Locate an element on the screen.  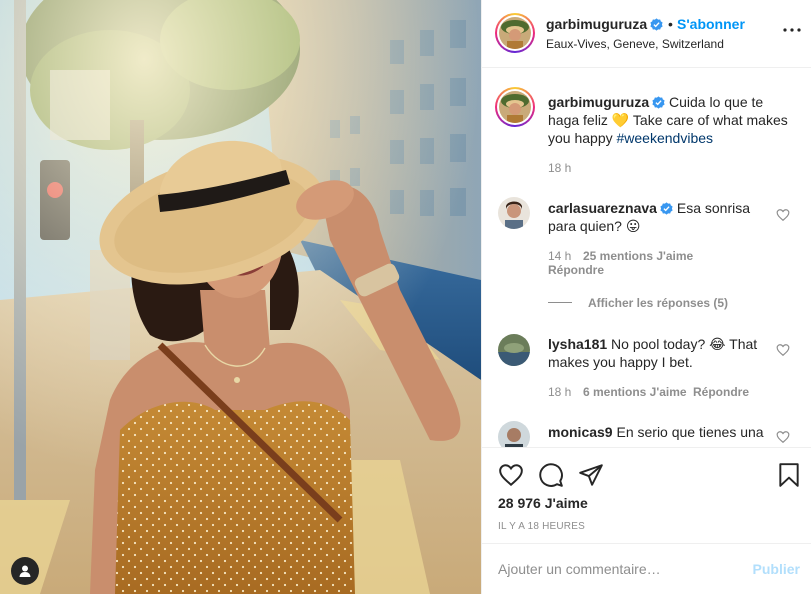
post-comment-button: Publier is located at coordinates (776, 569).